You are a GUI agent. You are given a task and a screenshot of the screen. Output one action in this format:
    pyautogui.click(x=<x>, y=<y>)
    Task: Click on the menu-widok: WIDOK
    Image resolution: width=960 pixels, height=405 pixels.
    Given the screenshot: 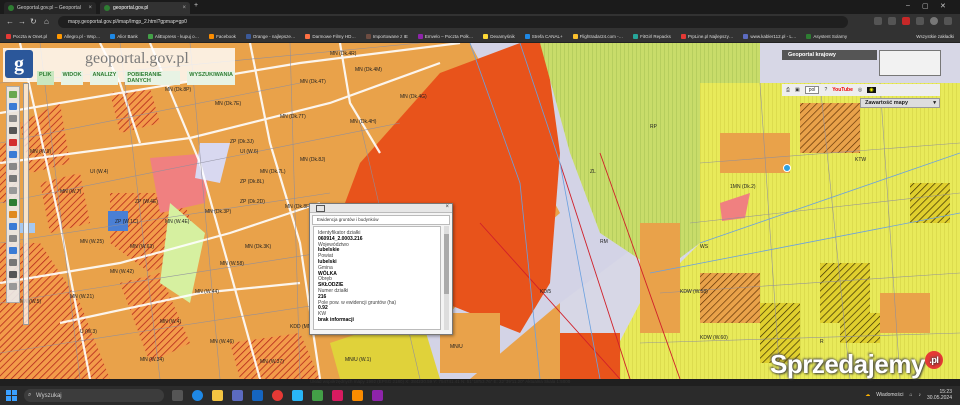 What is the action you would take?
    pyautogui.click(x=72, y=78)
    